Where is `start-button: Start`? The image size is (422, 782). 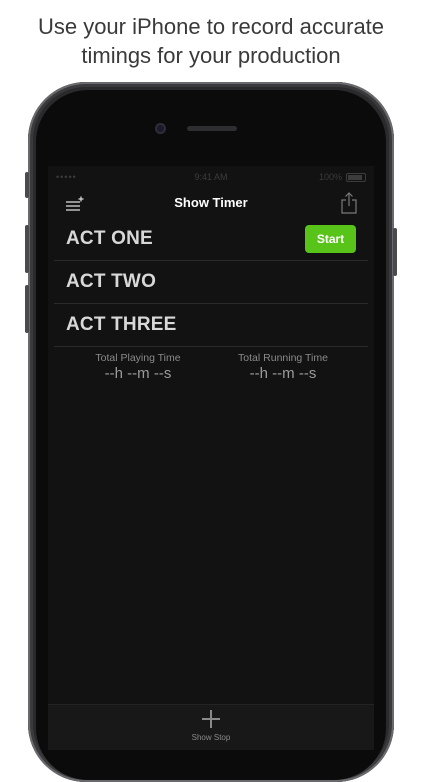
start-button: Start is located at coordinates (330, 239).